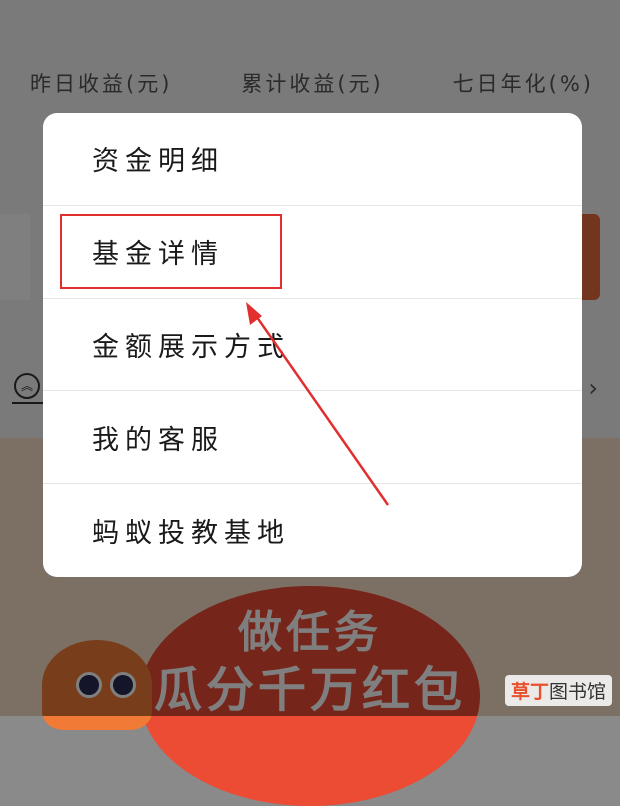  I want to click on menu-item-amount-display: 金额展示方式, so click(312, 345).